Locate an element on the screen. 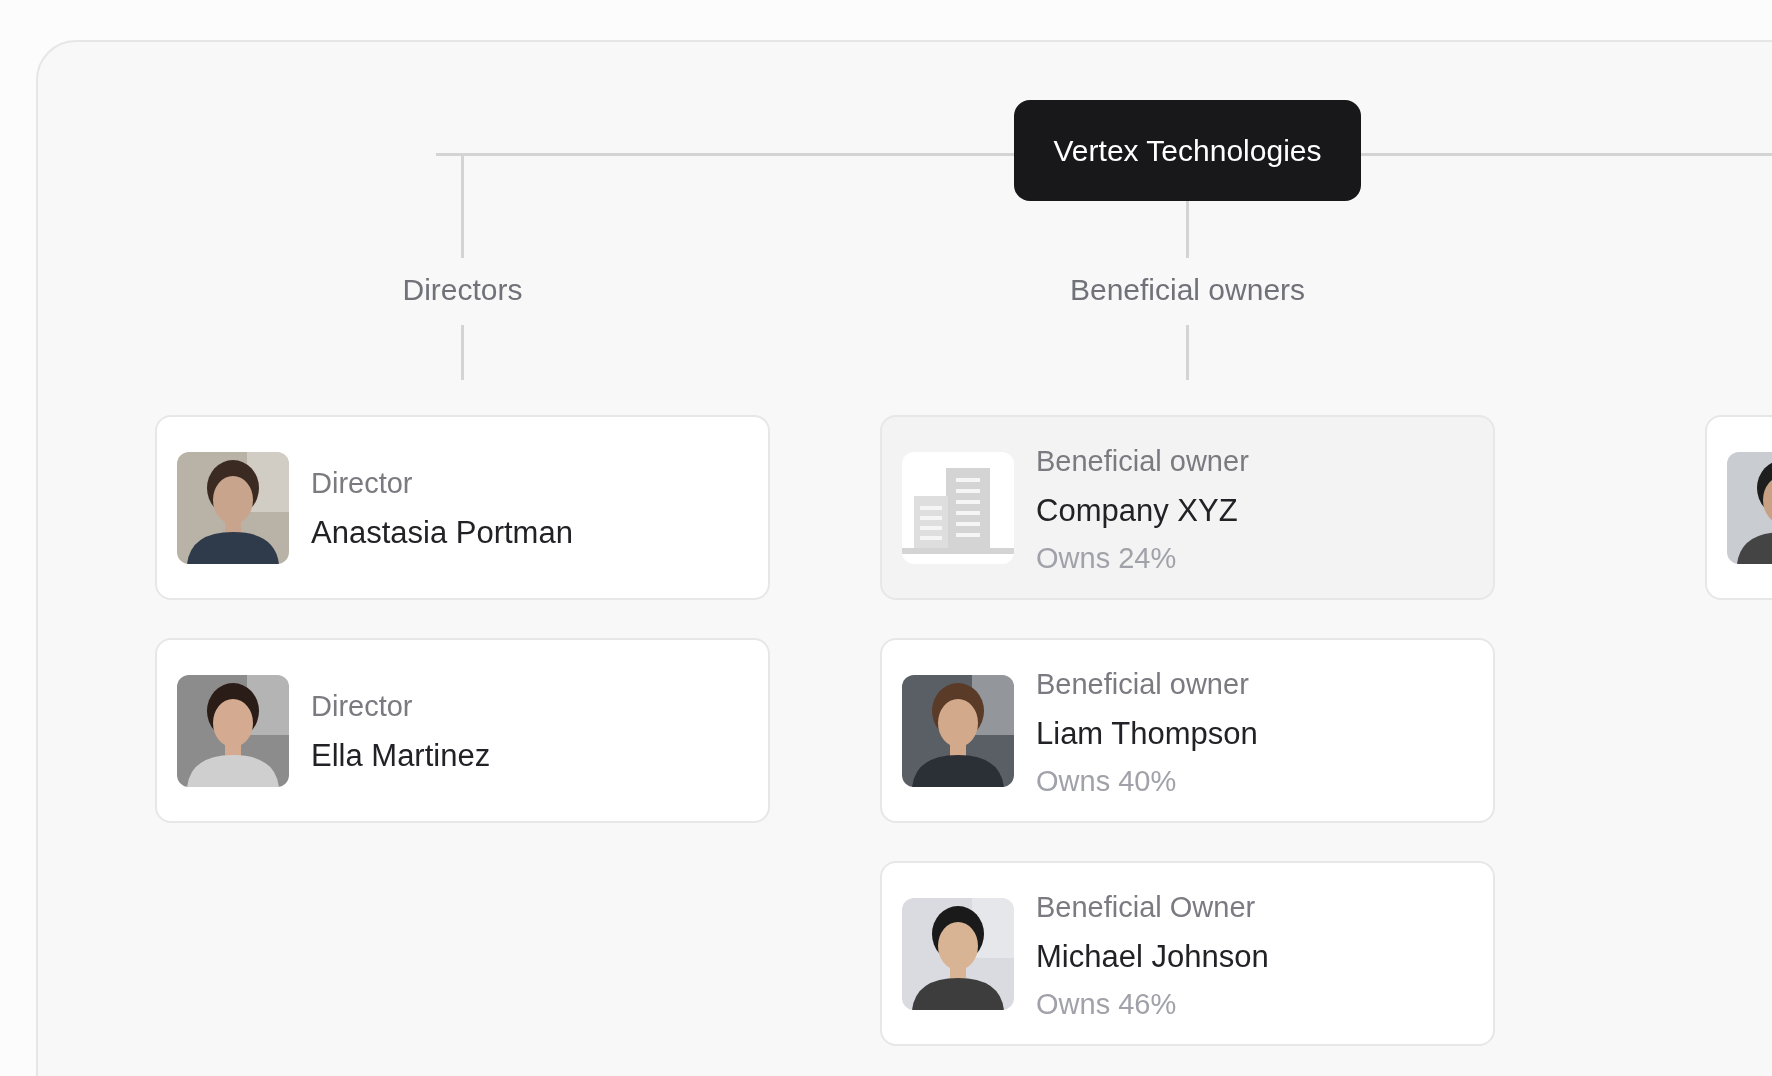 The width and height of the screenshot is (1772, 1076). entity-name: Company XYZ is located at coordinates (1137, 510).